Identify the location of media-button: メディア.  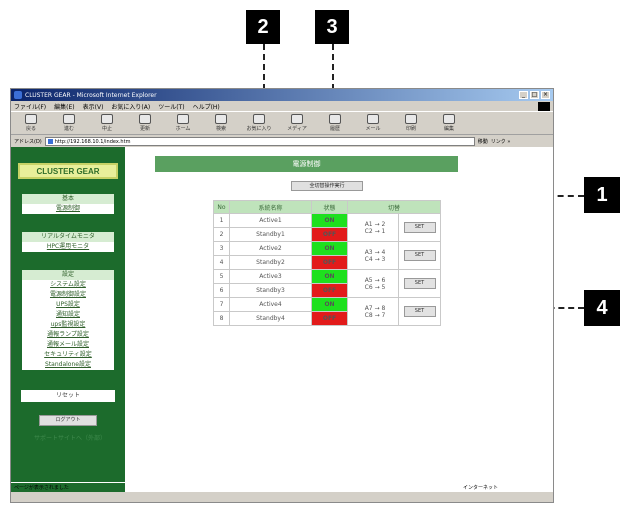
(297, 123).